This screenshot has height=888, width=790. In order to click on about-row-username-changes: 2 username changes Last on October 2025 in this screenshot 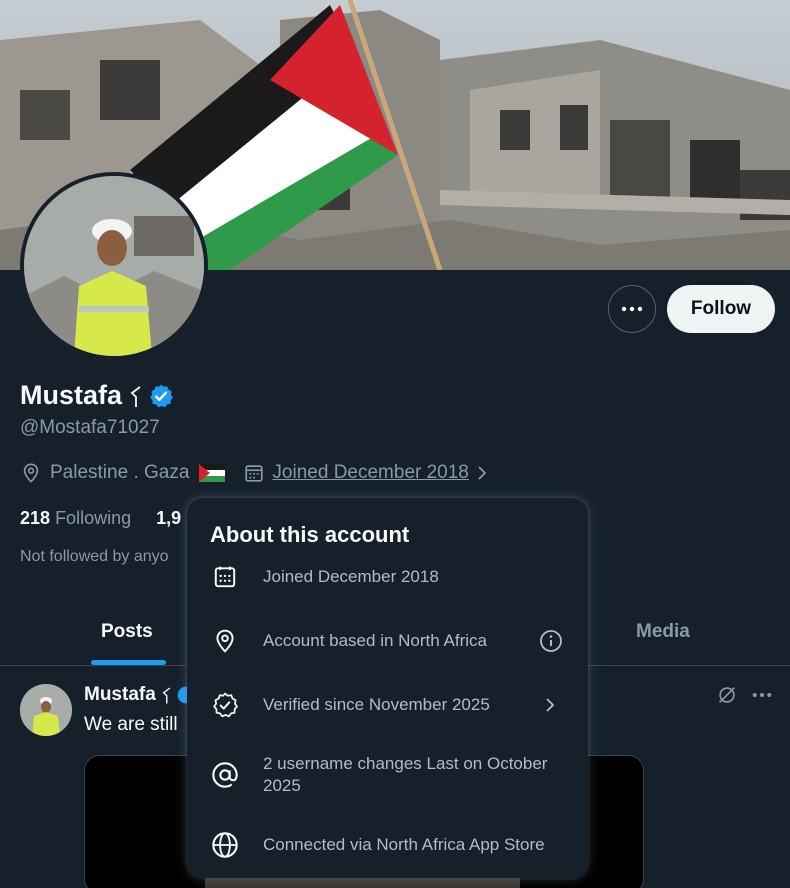, I will do `click(387, 775)`.